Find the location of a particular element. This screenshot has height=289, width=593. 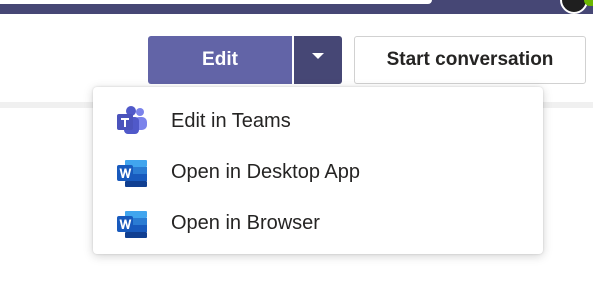

chevron-down-icon is located at coordinates (318, 56).